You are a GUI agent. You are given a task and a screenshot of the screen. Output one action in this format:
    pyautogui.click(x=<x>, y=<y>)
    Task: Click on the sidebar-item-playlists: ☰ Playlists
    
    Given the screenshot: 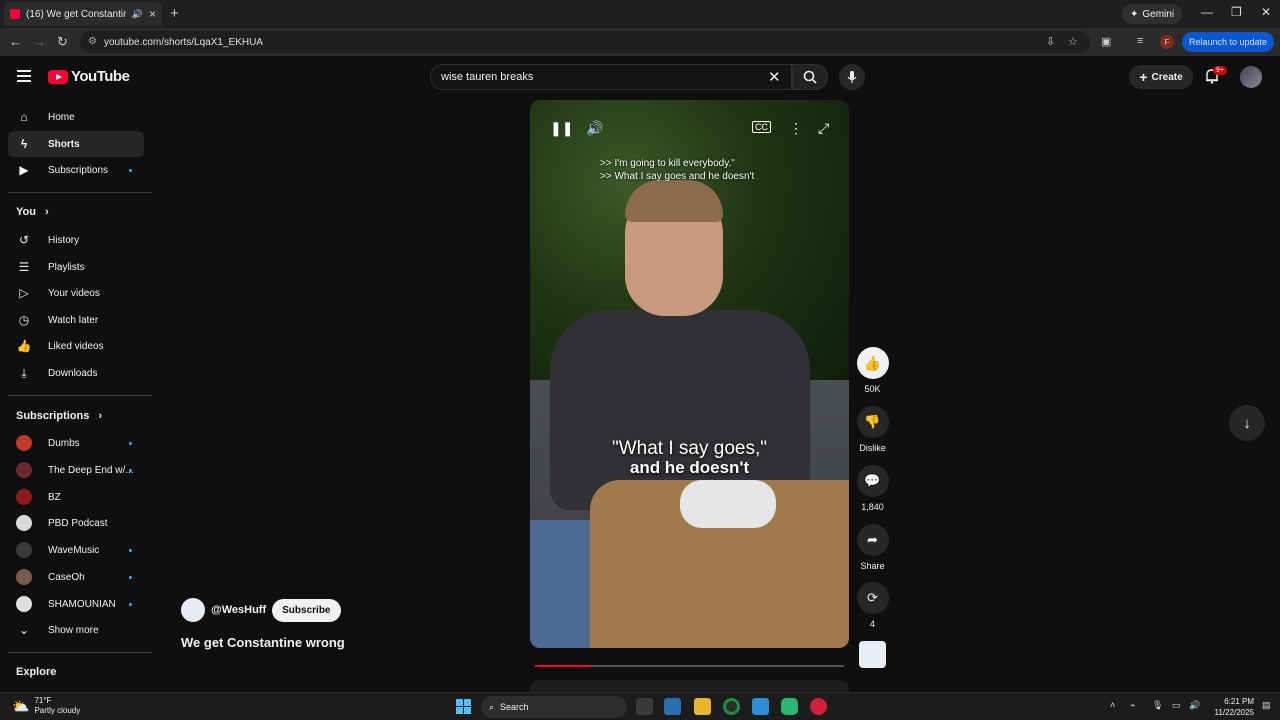 What is the action you would take?
    pyautogui.click(x=76, y=267)
    